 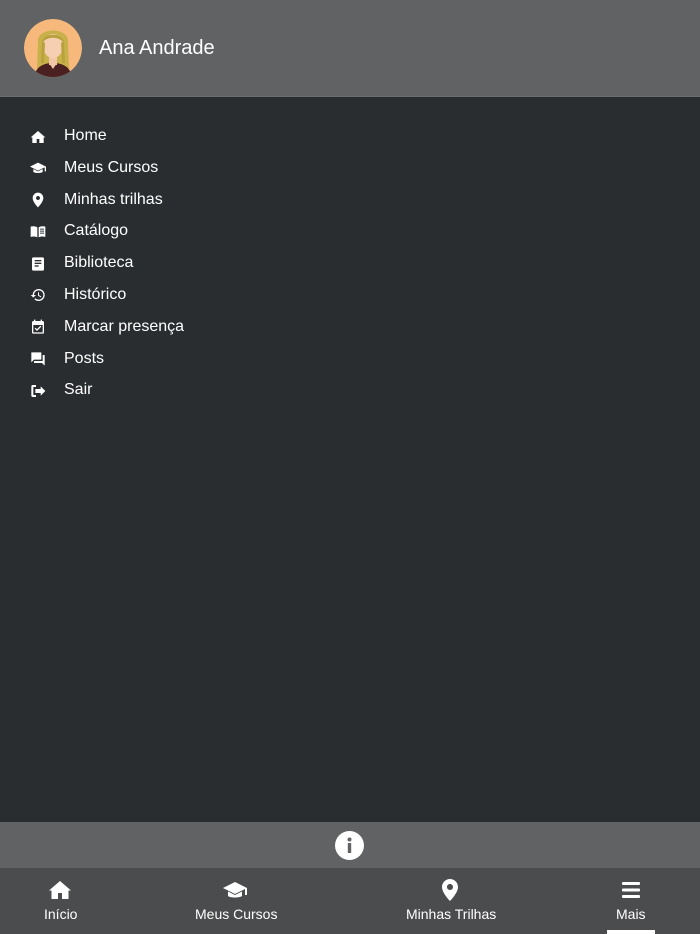 I want to click on menu-item-label: Home, so click(x=85, y=135).